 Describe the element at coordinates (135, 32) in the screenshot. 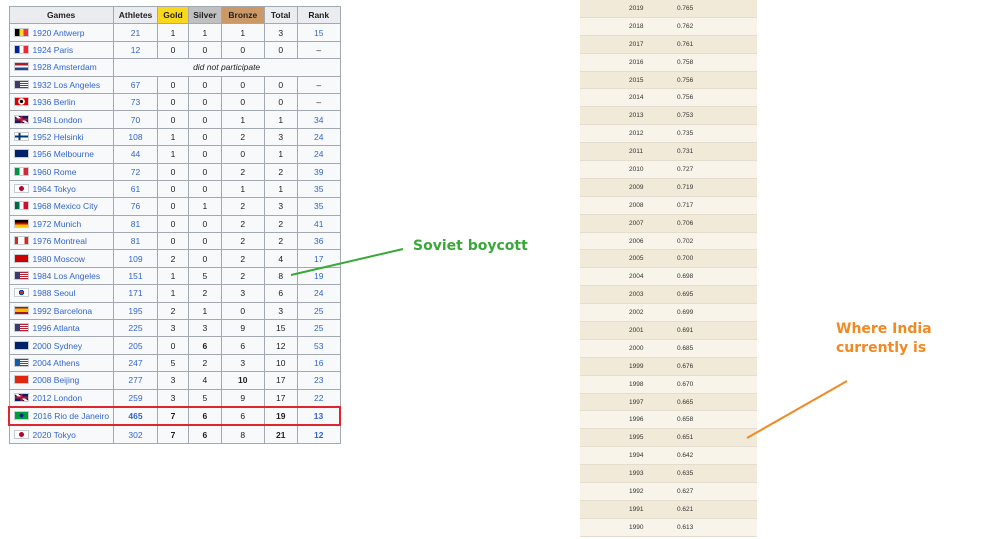

I see `athletes-cell: 21` at that location.